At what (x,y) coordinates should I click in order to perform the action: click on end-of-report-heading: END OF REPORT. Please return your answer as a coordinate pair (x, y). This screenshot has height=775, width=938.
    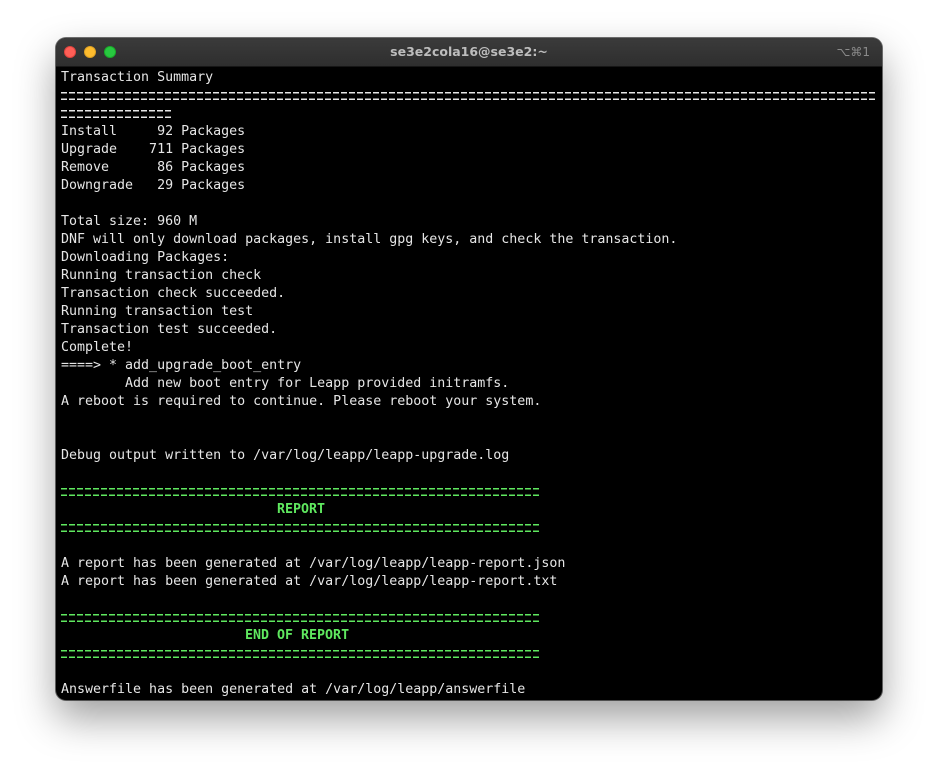
    Looking at the image, I should click on (469, 636).